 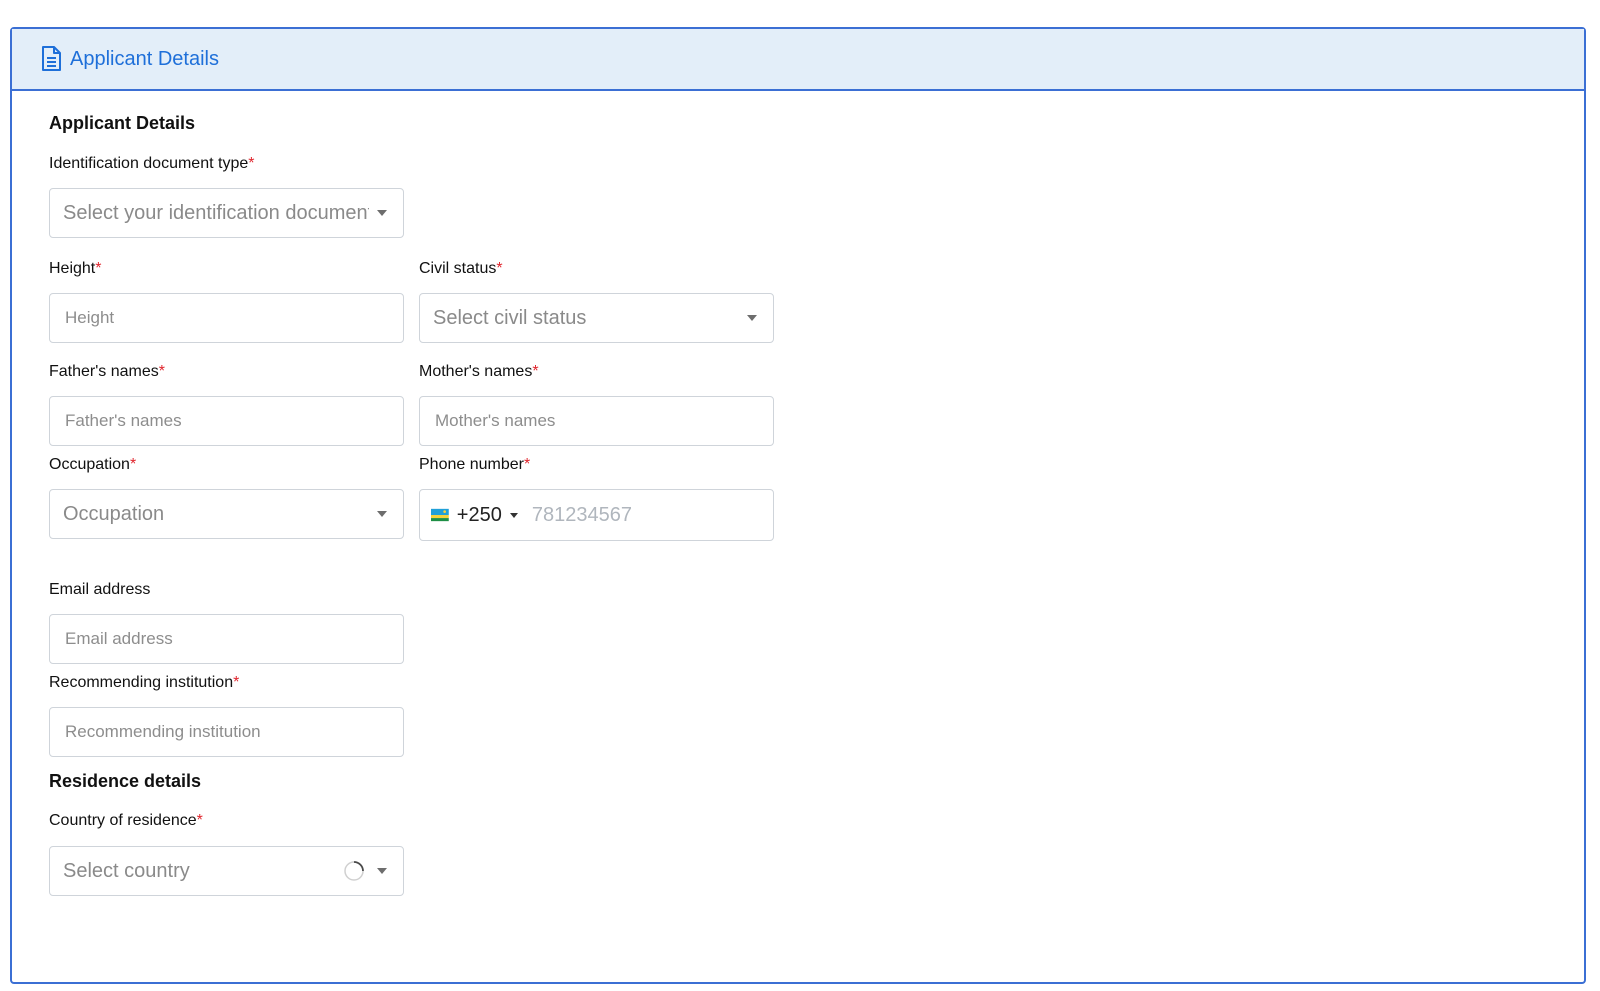 I want to click on email-input, so click(x=226, y=639).